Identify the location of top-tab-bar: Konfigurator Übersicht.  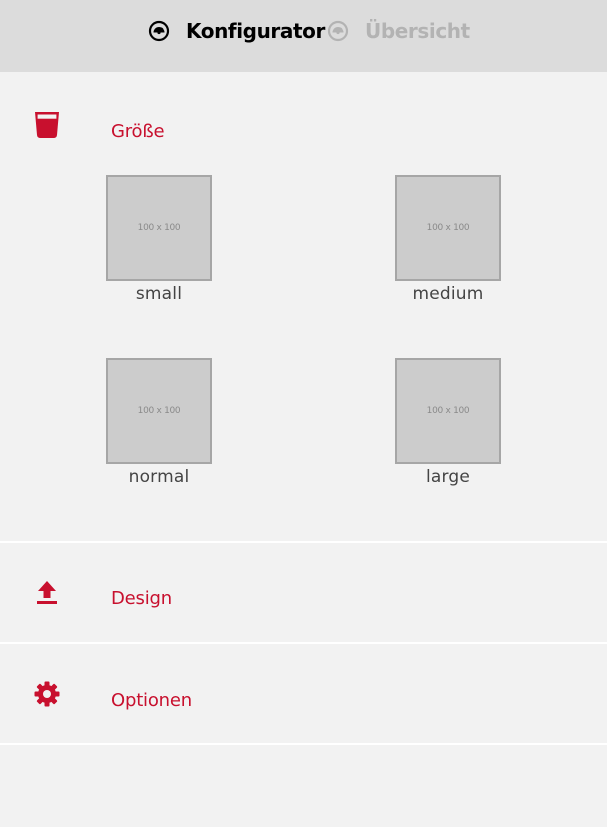
(303, 36).